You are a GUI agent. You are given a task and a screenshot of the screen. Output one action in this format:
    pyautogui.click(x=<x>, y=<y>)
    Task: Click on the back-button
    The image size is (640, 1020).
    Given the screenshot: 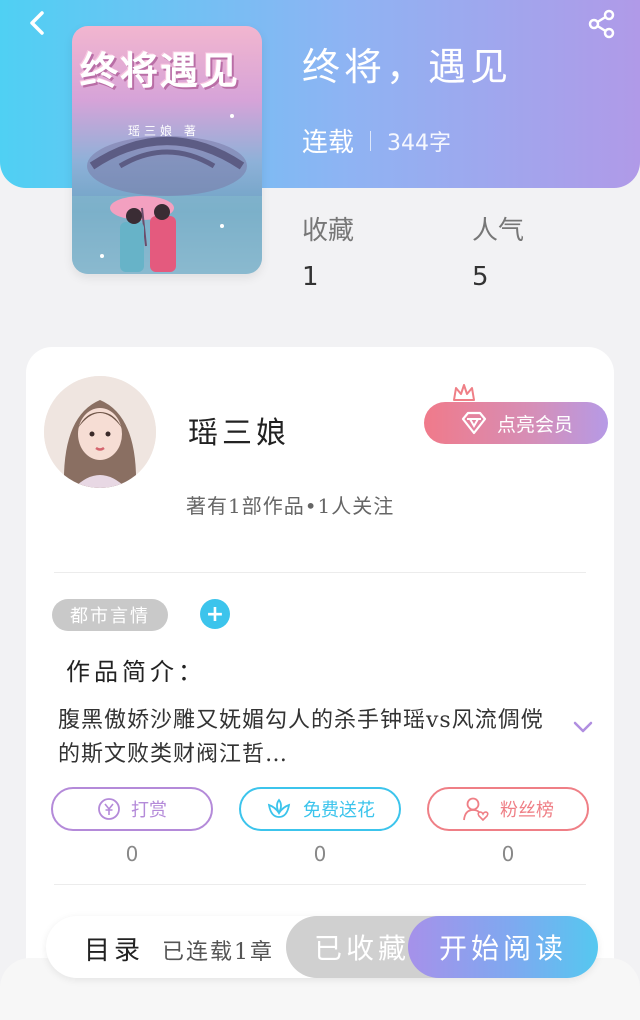 What is the action you would take?
    pyautogui.click(x=37, y=23)
    